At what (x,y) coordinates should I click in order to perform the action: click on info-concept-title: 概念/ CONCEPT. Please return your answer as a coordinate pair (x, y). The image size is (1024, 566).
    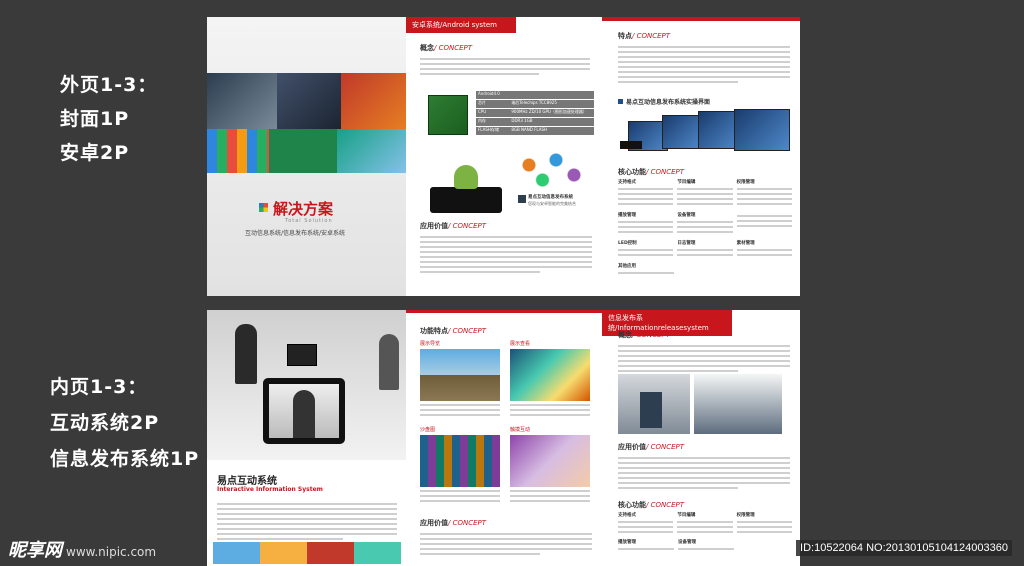
    Looking at the image, I should click on (644, 335).